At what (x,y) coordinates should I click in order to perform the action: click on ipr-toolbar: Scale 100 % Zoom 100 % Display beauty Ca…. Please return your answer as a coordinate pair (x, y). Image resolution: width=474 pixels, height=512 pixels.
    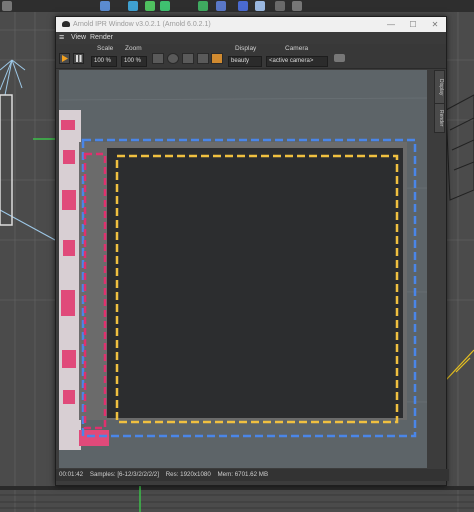
    Looking at the image, I should click on (251, 56).